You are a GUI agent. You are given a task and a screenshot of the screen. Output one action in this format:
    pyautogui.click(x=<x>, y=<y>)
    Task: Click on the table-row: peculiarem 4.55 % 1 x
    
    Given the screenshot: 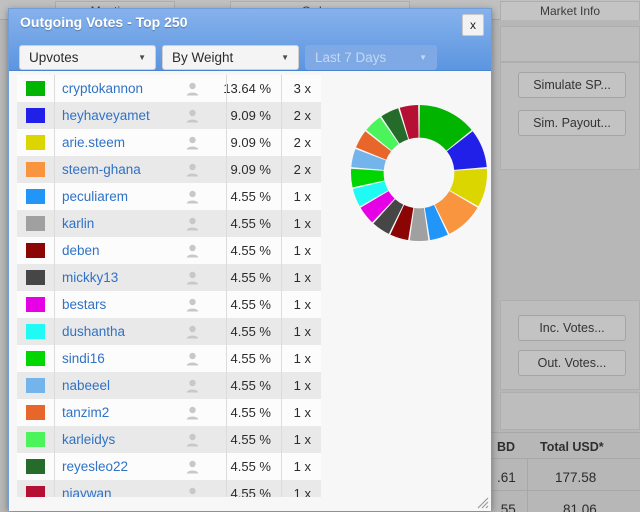 What is the action you would take?
    pyautogui.click(x=169, y=196)
    